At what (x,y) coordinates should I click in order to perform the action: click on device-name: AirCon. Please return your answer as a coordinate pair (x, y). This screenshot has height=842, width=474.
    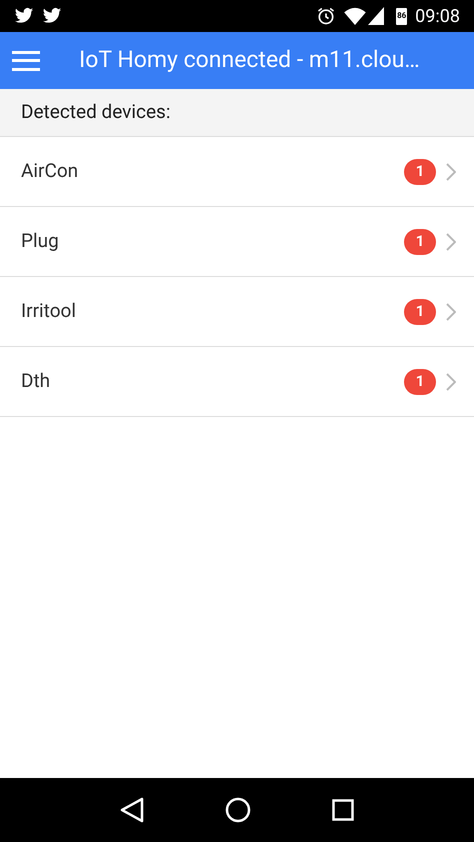
    Looking at the image, I should click on (50, 171).